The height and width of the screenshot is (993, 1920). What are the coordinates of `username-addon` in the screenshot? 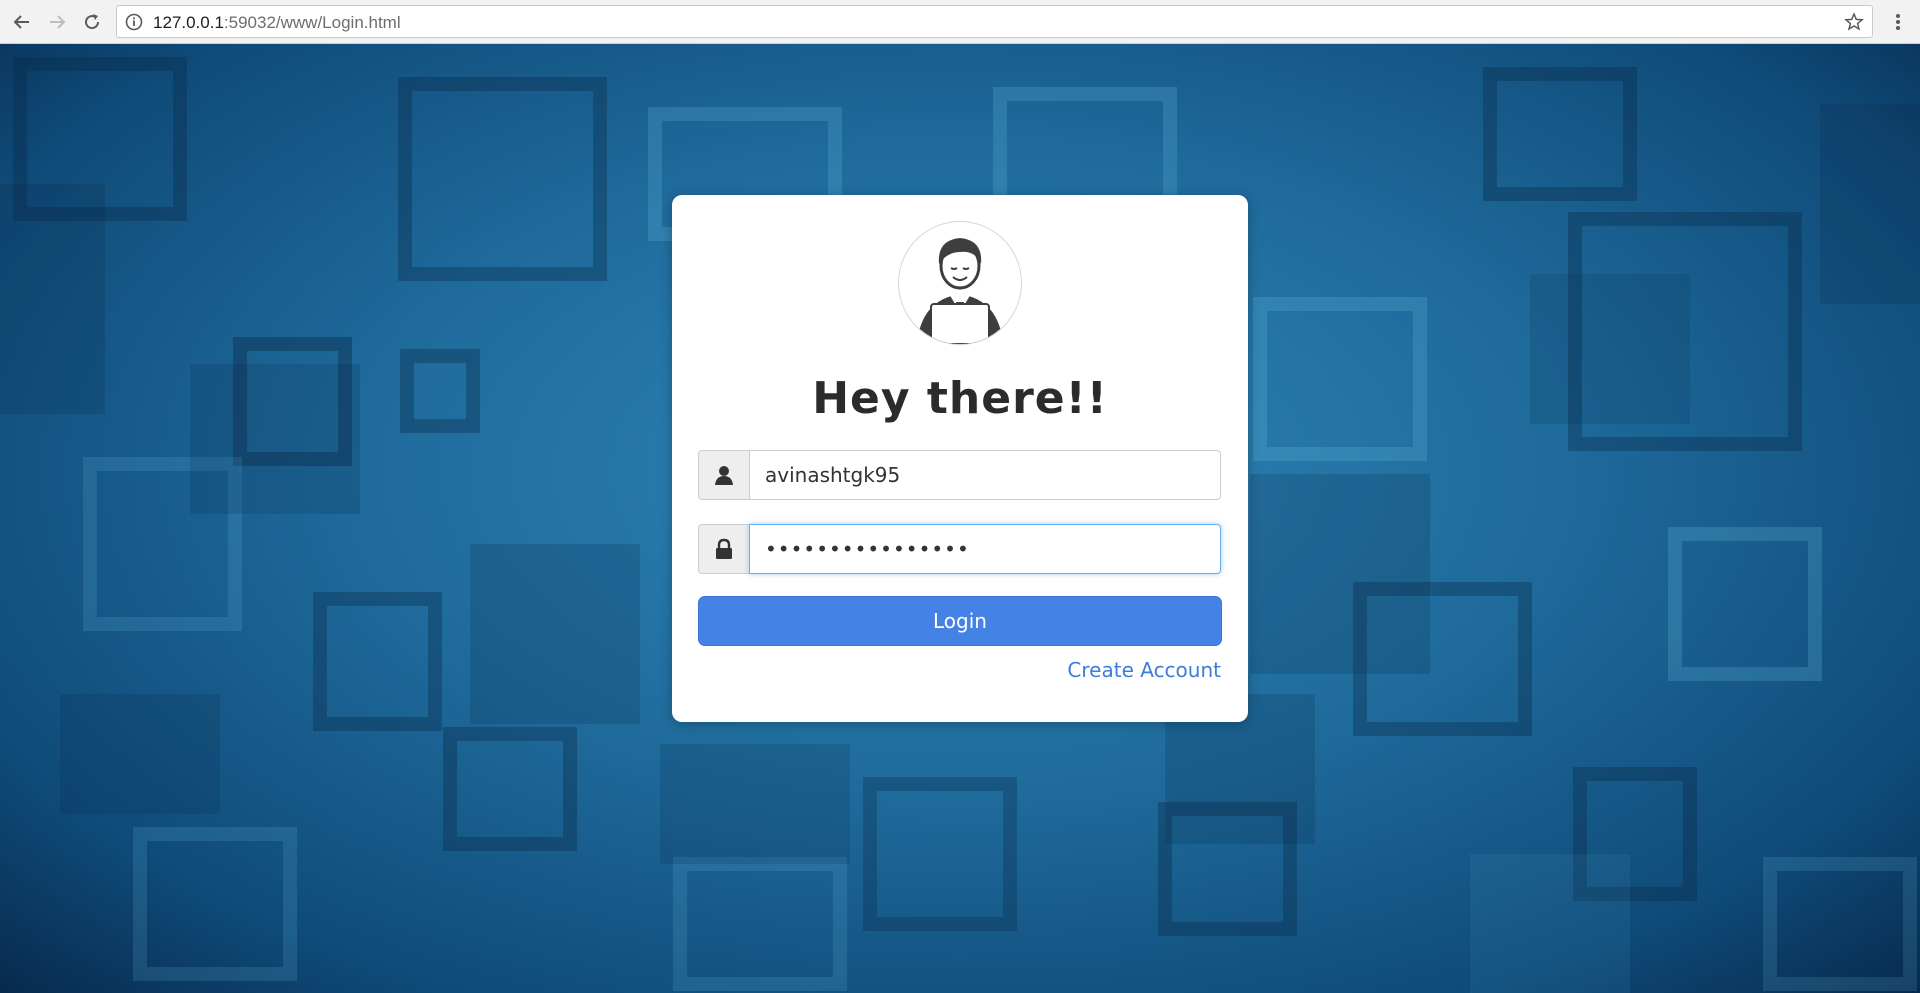 It's located at (723, 475).